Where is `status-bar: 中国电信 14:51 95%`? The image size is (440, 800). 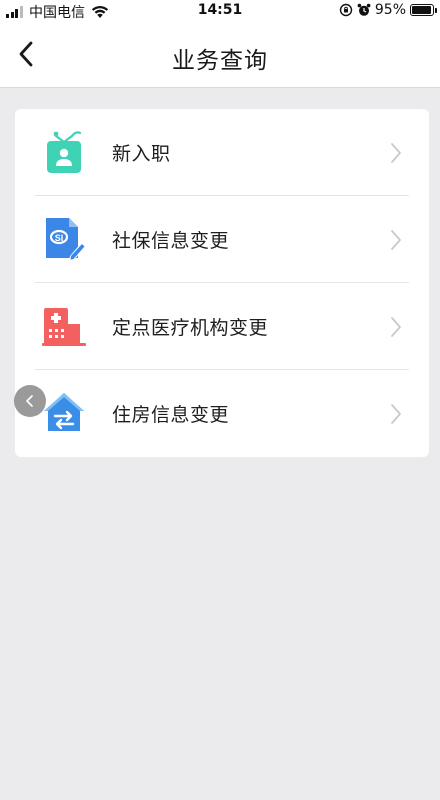
status-bar: 中国电信 14:51 95% is located at coordinates (220, 11).